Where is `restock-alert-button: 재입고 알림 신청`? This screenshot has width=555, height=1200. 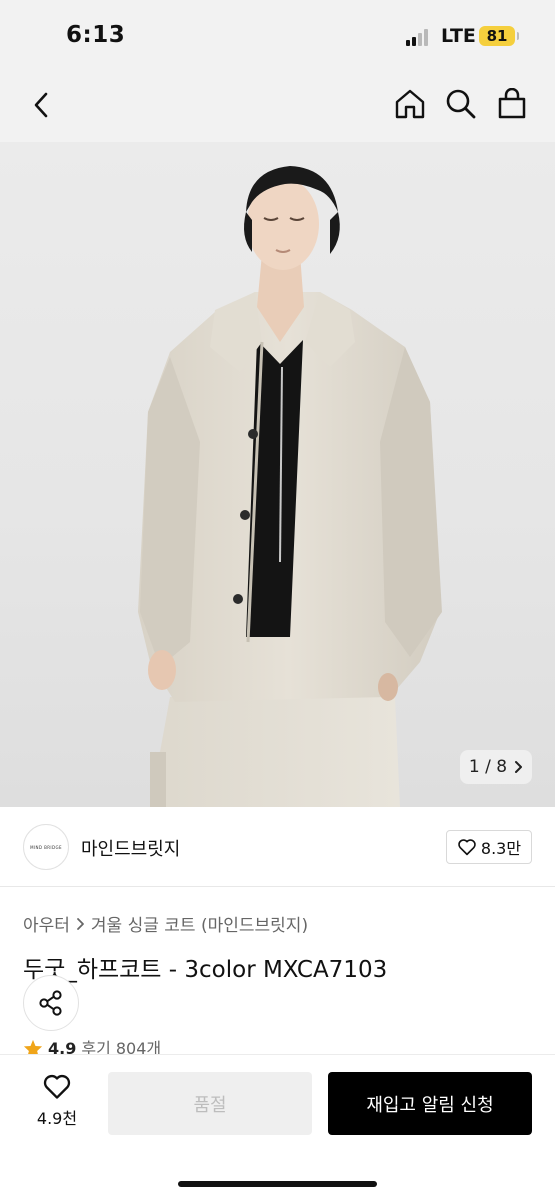 restock-alert-button: 재입고 알림 신청 is located at coordinates (430, 1103).